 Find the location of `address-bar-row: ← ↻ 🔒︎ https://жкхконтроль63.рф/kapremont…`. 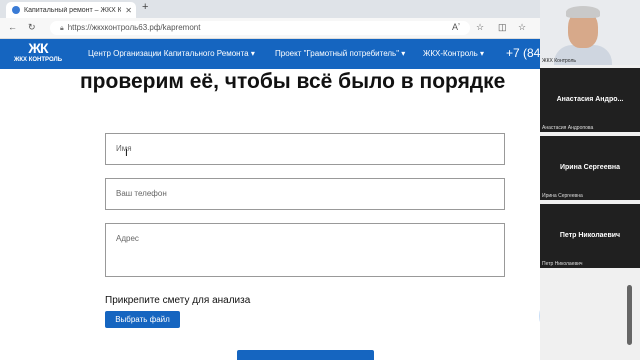

address-bar-row: ← ↻ 🔒︎ https://жкхконтроль63.рф/kapremont… is located at coordinates (270, 28).